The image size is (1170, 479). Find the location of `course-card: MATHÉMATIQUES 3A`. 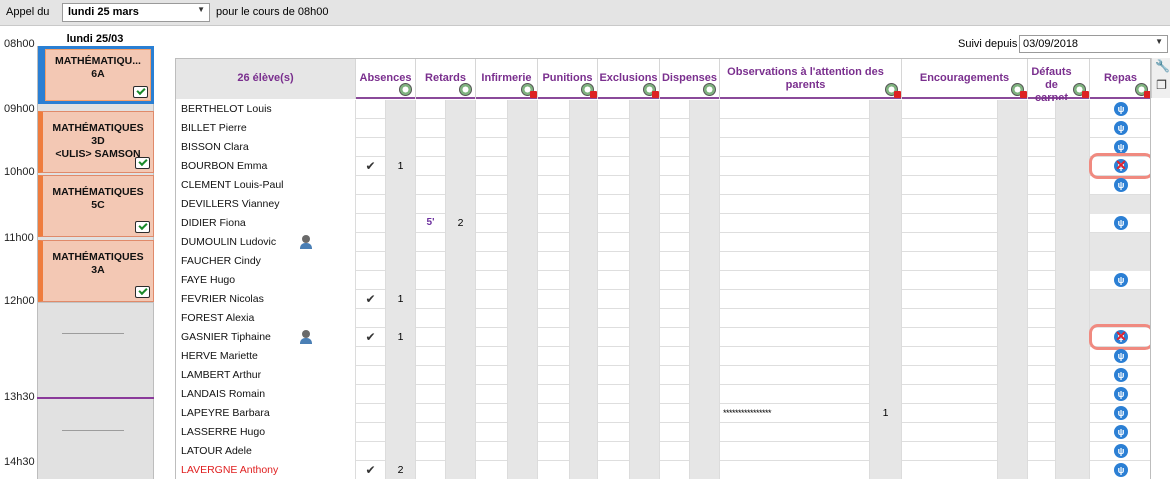

course-card: MATHÉMATIQUES 3A is located at coordinates (96, 271).